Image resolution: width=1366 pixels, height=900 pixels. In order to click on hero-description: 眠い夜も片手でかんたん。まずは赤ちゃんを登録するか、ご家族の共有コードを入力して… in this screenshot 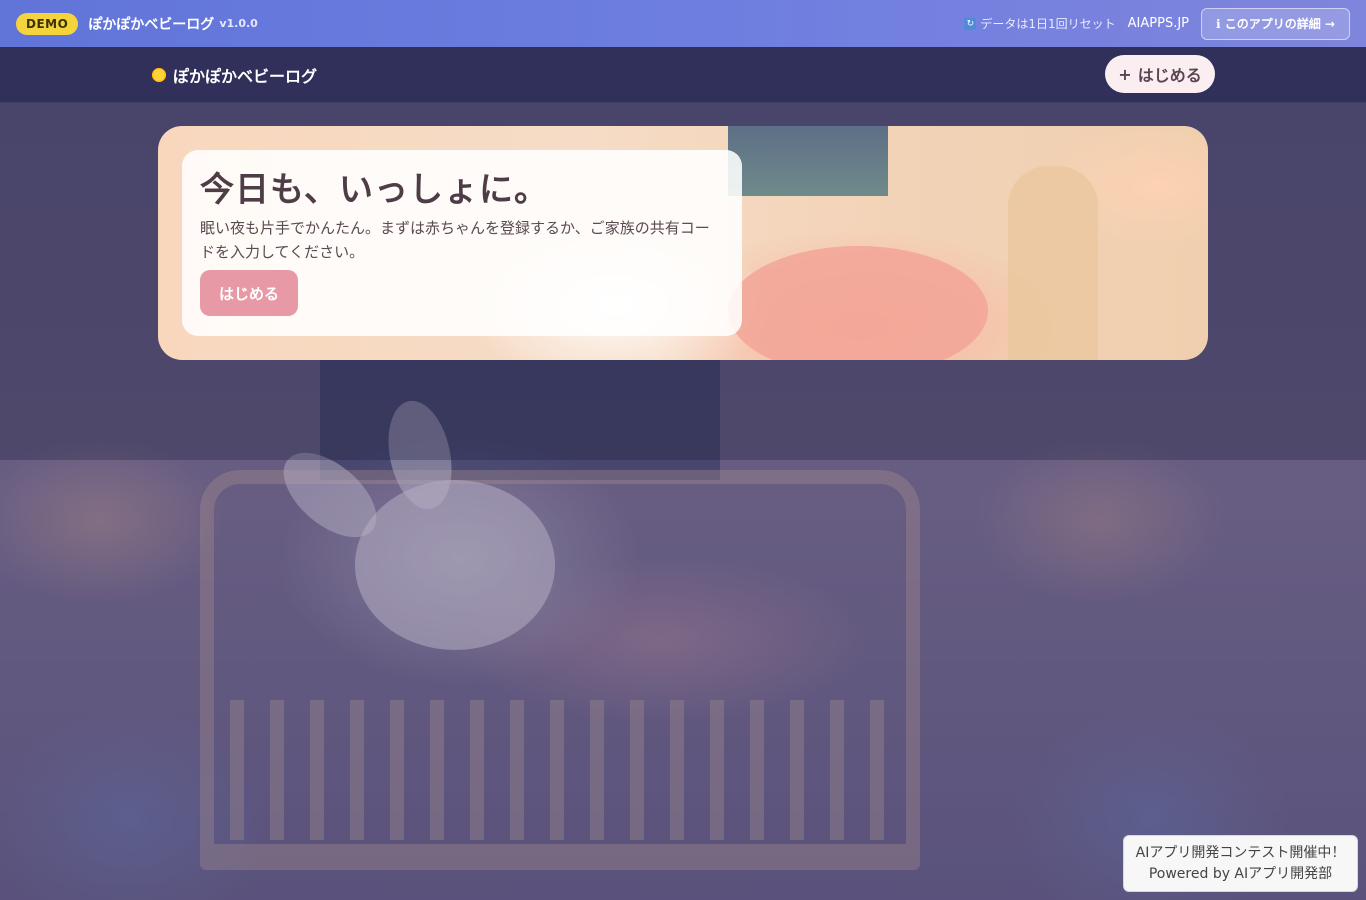, I will do `click(455, 240)`.